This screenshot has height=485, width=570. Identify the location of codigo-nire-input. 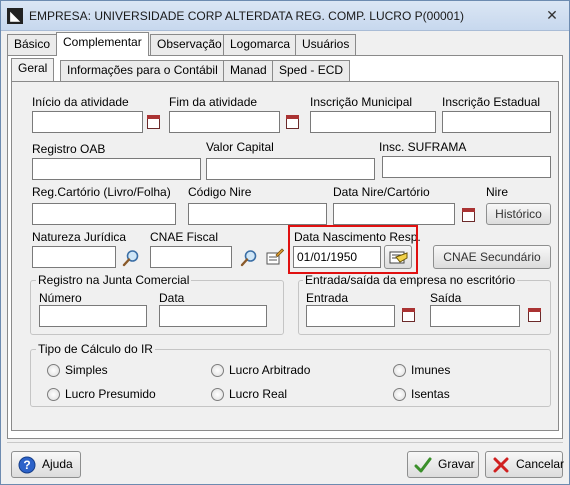
(257, 214).